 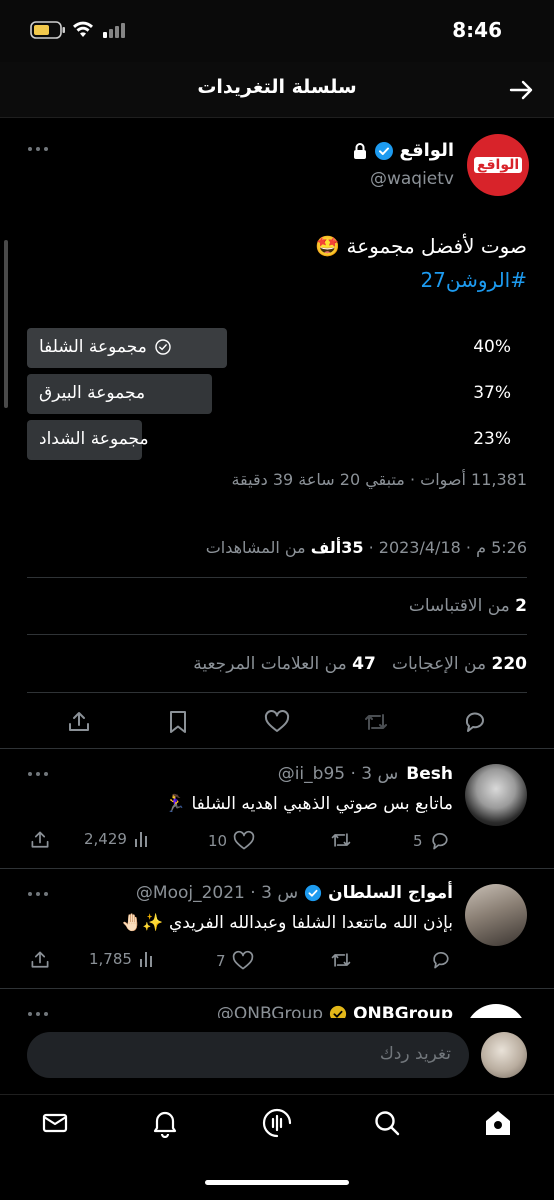 I want to click on header-bar: سلسلة التغريدات, so click(x=277, y=90).